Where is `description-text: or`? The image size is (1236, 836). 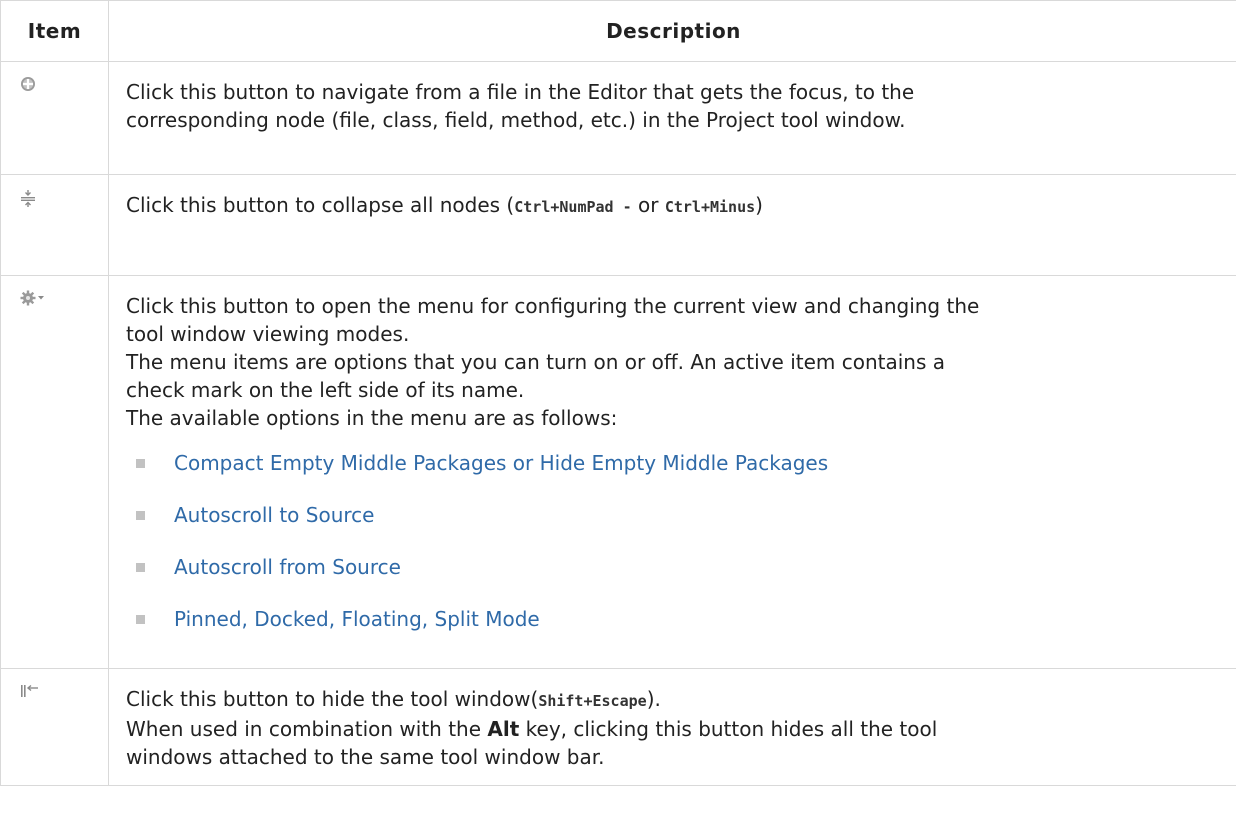
description-text: or is located at coordinates (648, 205).